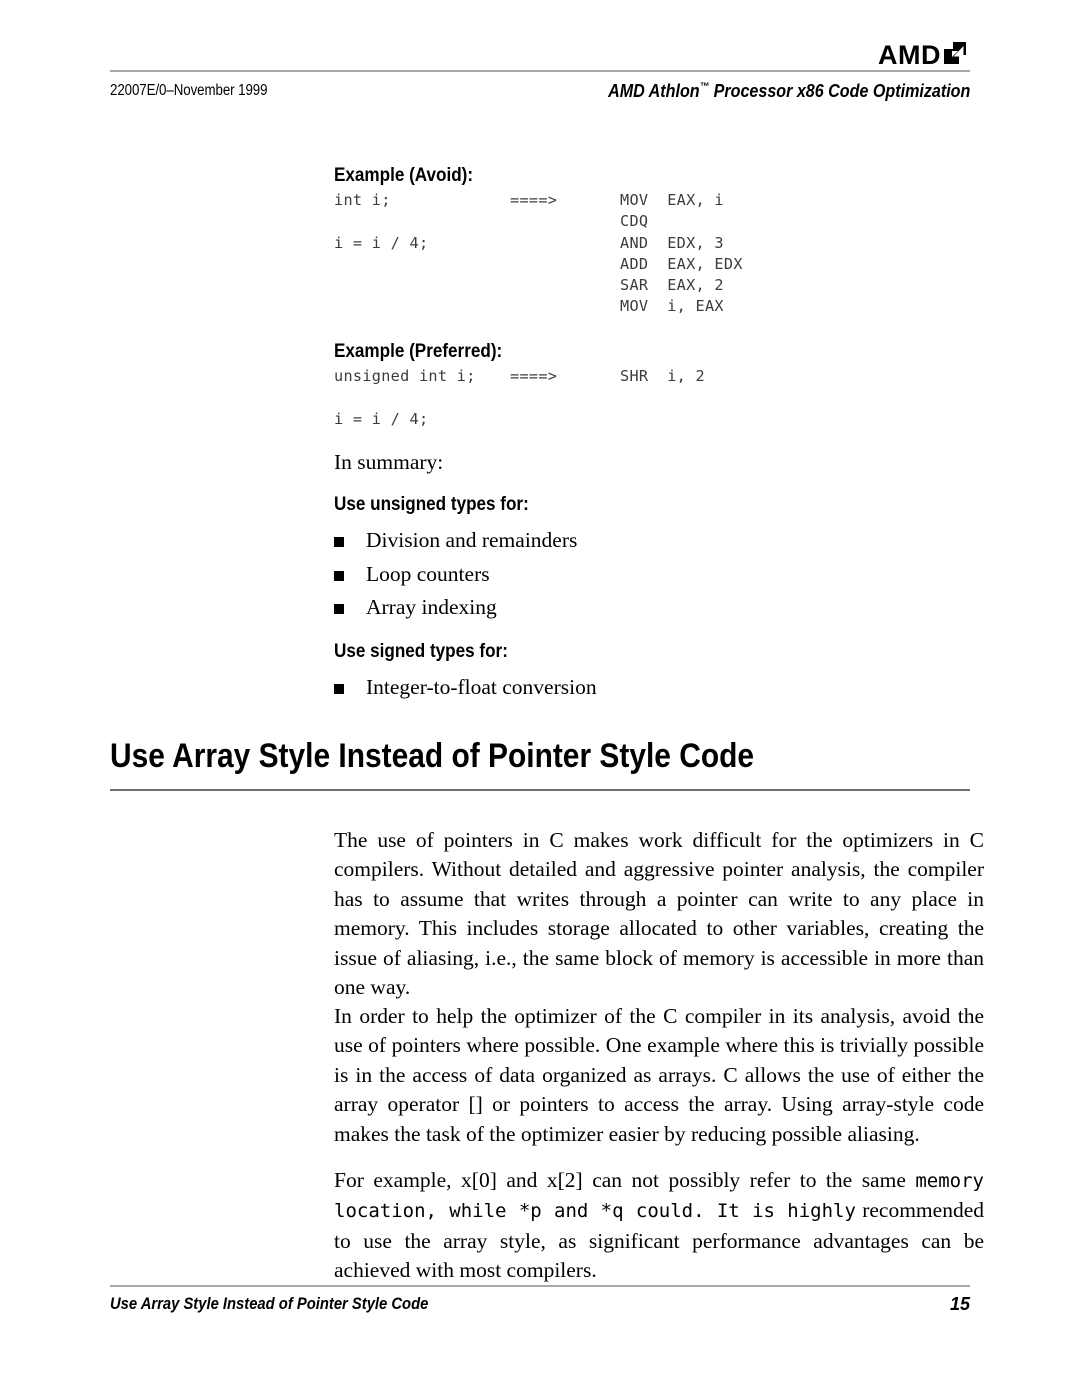 This screenshot has height=1397, width=1080. What do you see at coordinates (909, 54) in the screenshot?
I see `amd-logo-wordmark: AMD` at bounding box center [909, 54].